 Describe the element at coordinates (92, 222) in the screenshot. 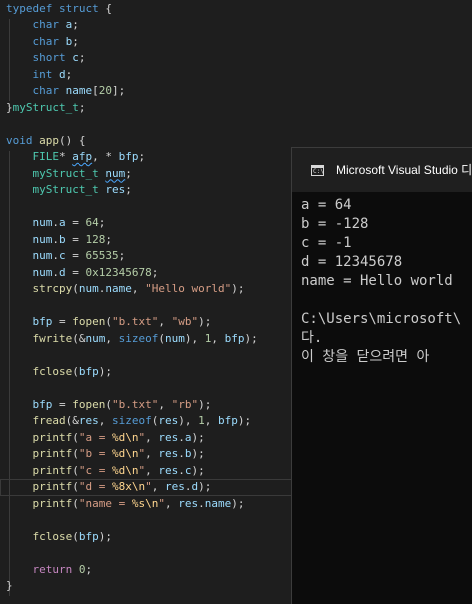

I see `code-token: 64` at that location.